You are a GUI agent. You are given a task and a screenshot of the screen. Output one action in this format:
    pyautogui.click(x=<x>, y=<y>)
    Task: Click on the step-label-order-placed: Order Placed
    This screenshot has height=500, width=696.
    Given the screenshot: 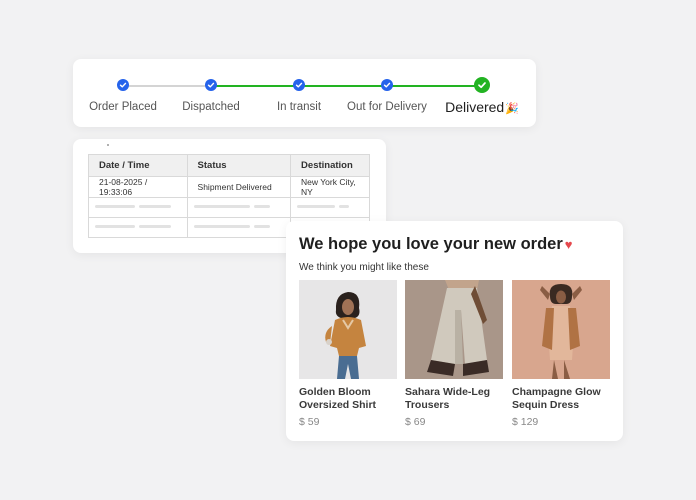 What is the action you would take?
    pyautogui.click(x=123, y=107)
    